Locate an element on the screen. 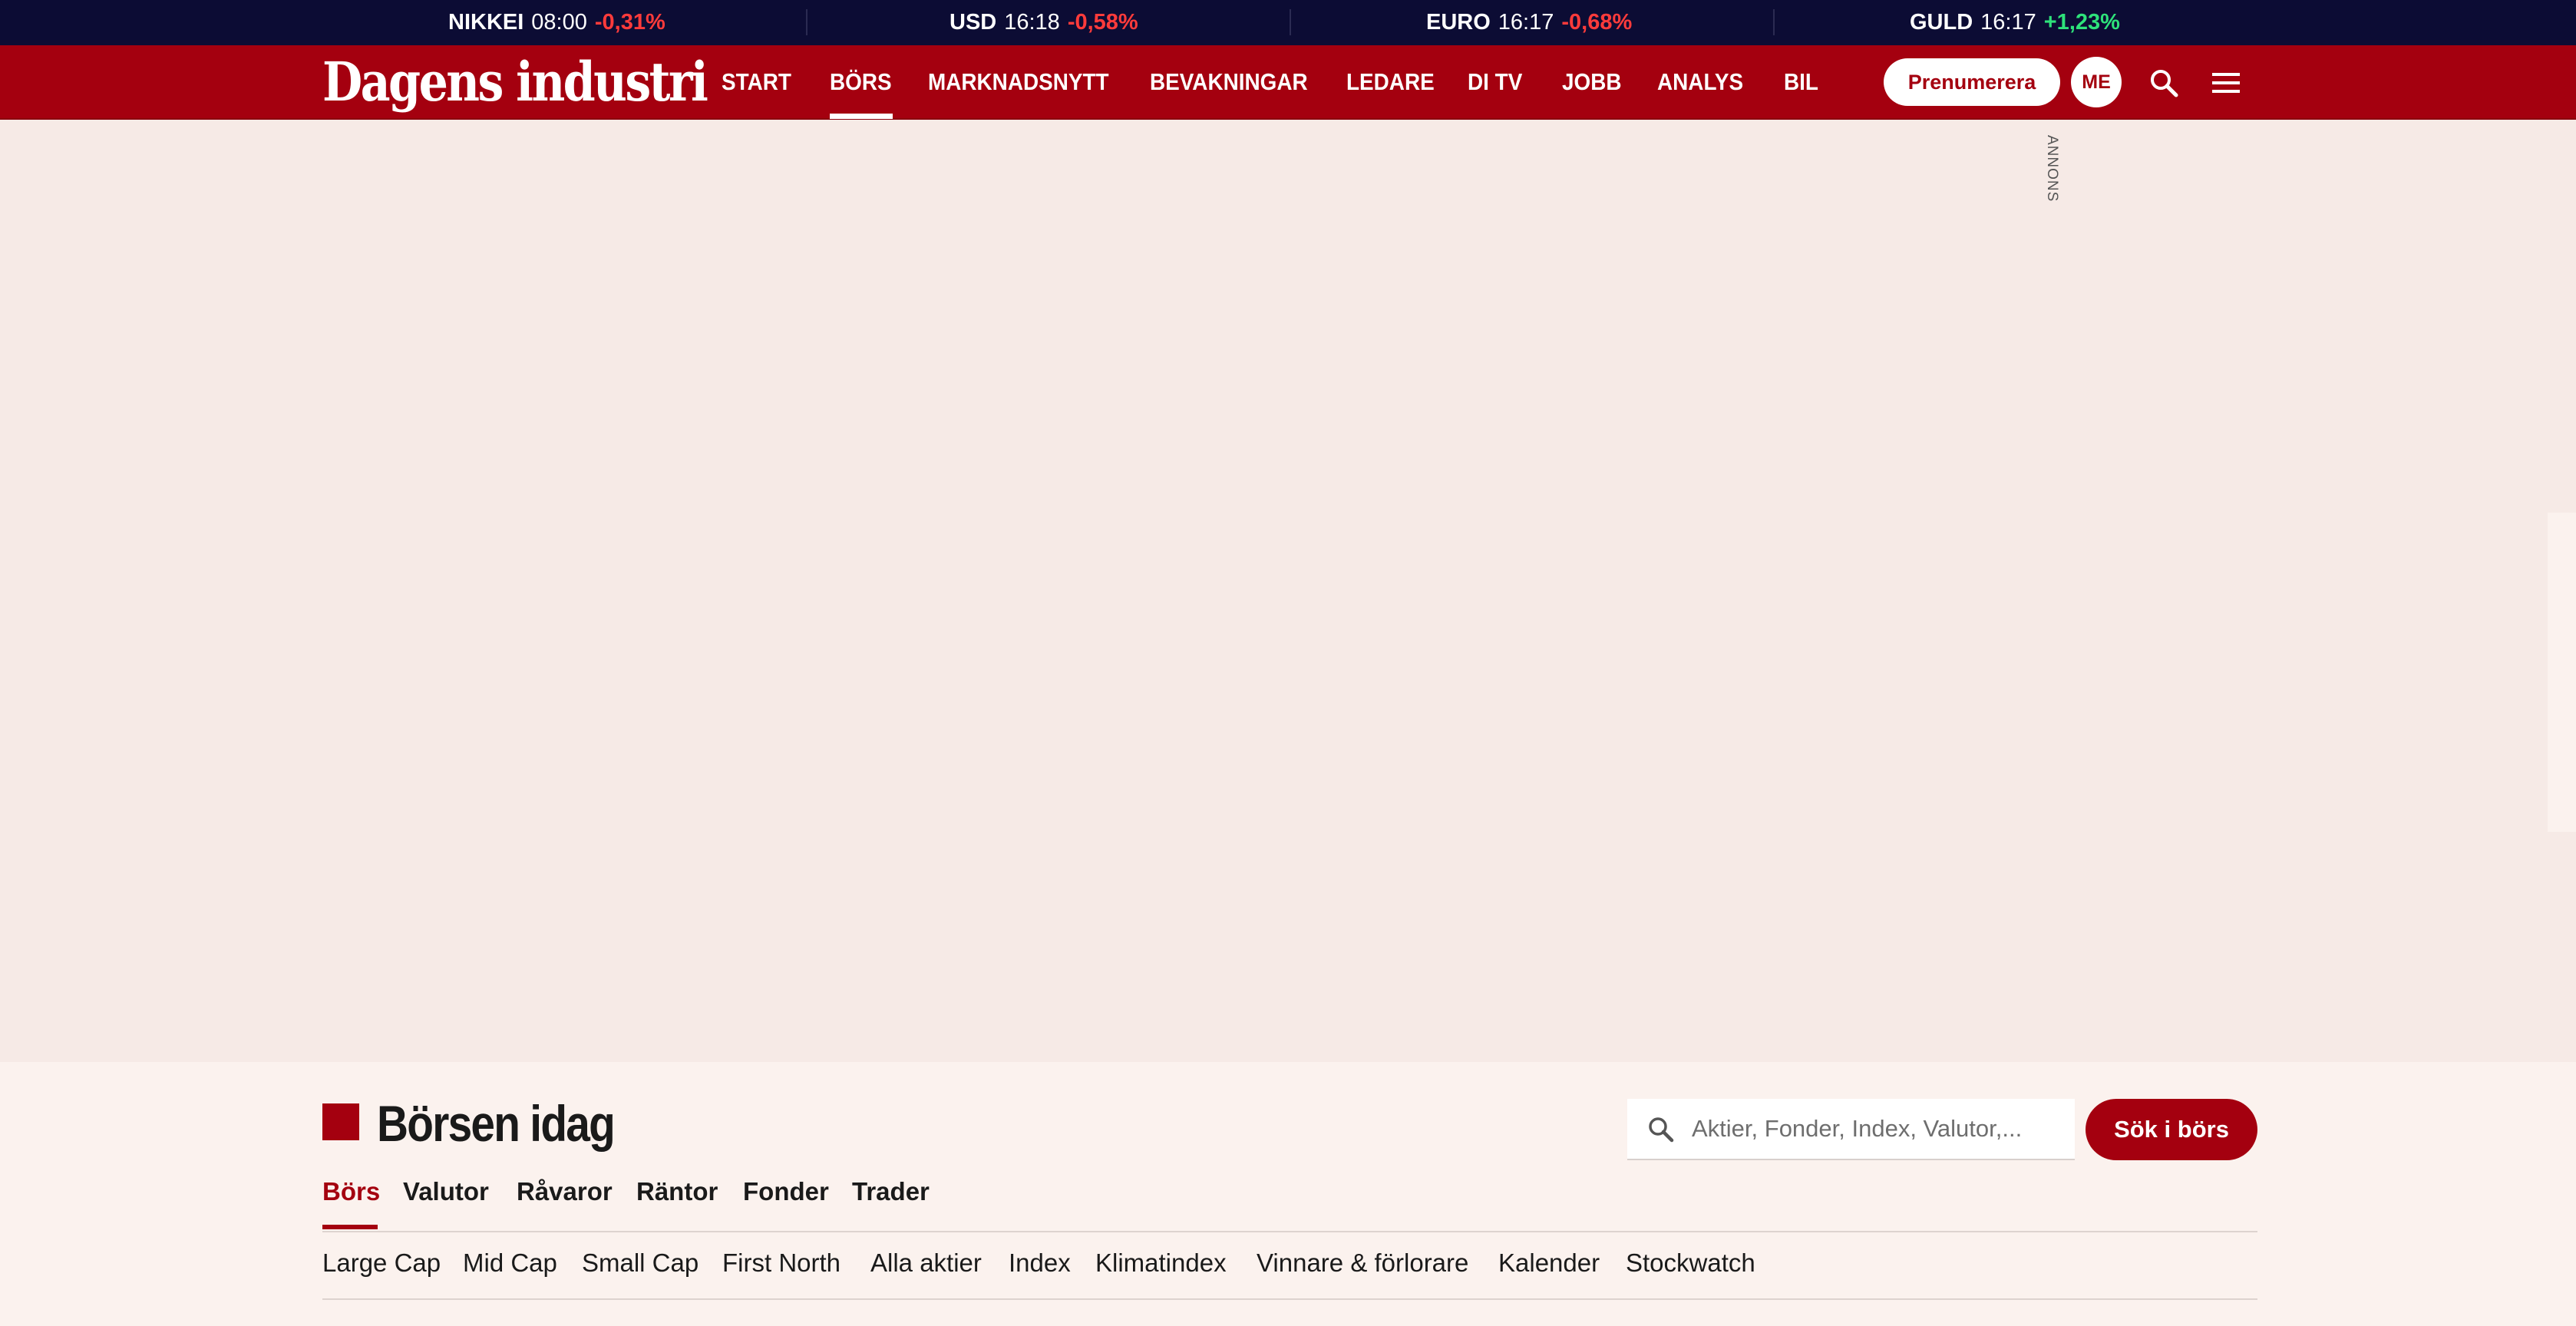 The image size is (2576, 1326). tab-ravaror: Råvaror is located at coordinates (565, 1194).